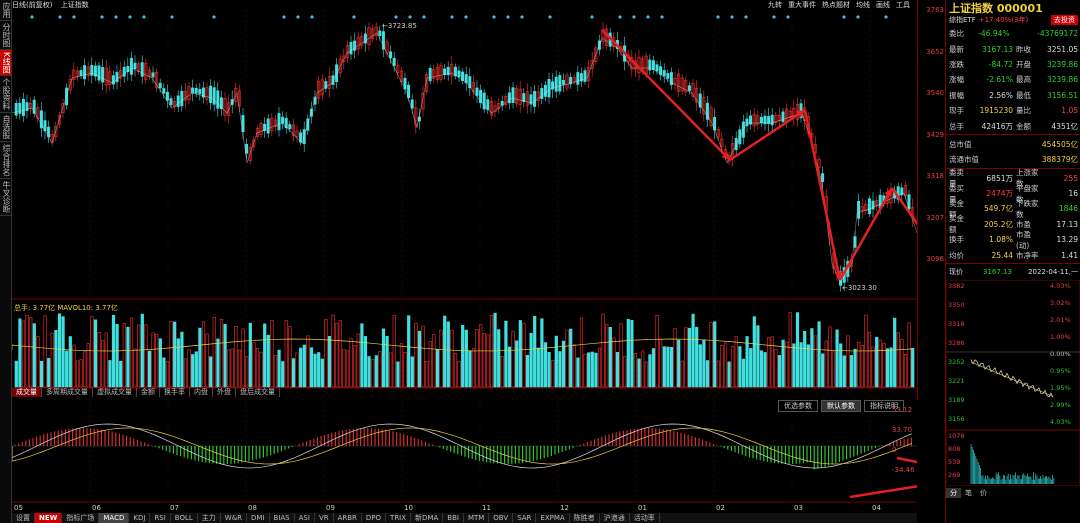 This screenshot has width=1080, height=523. I want to click on volume-tab: 金额, so click(148, 392).